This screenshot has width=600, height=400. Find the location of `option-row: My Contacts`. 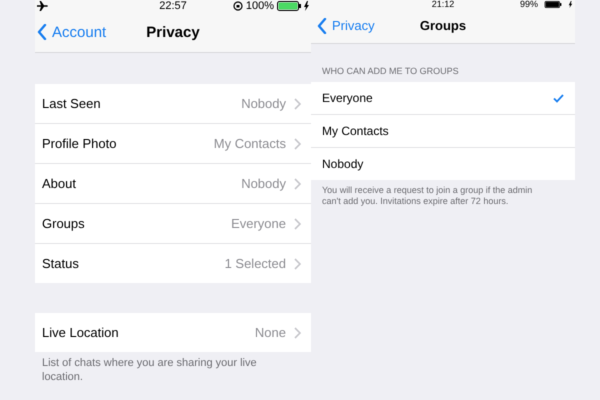

option-row: My Contacts is located at coordinates (443, 131).